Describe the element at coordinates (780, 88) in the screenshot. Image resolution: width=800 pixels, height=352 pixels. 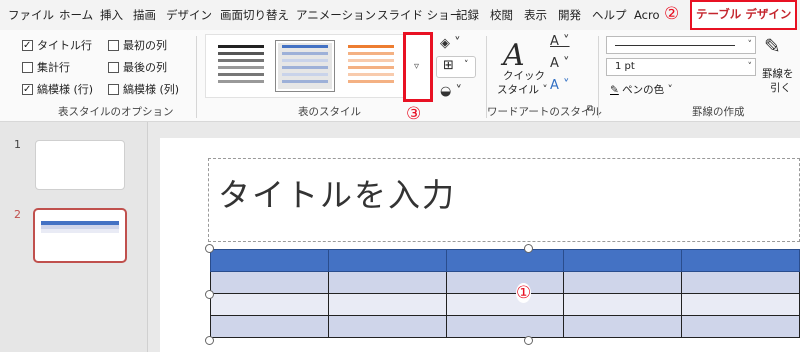
I see `draw-table-label-2: 引く` at that location.